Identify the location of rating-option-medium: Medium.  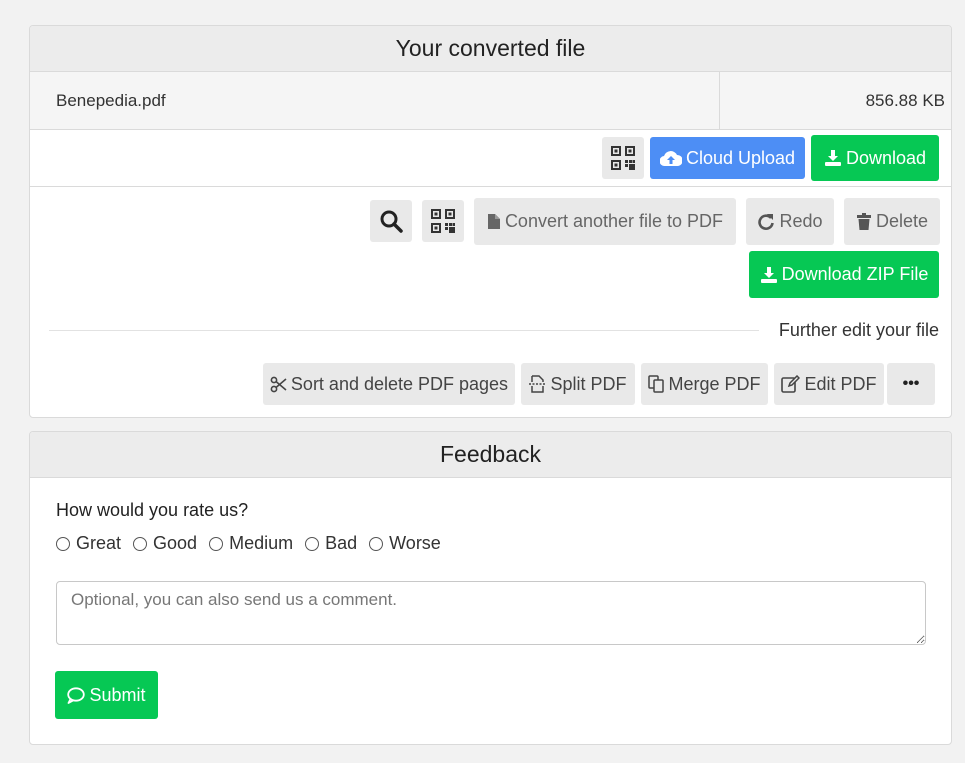
(251, 543).